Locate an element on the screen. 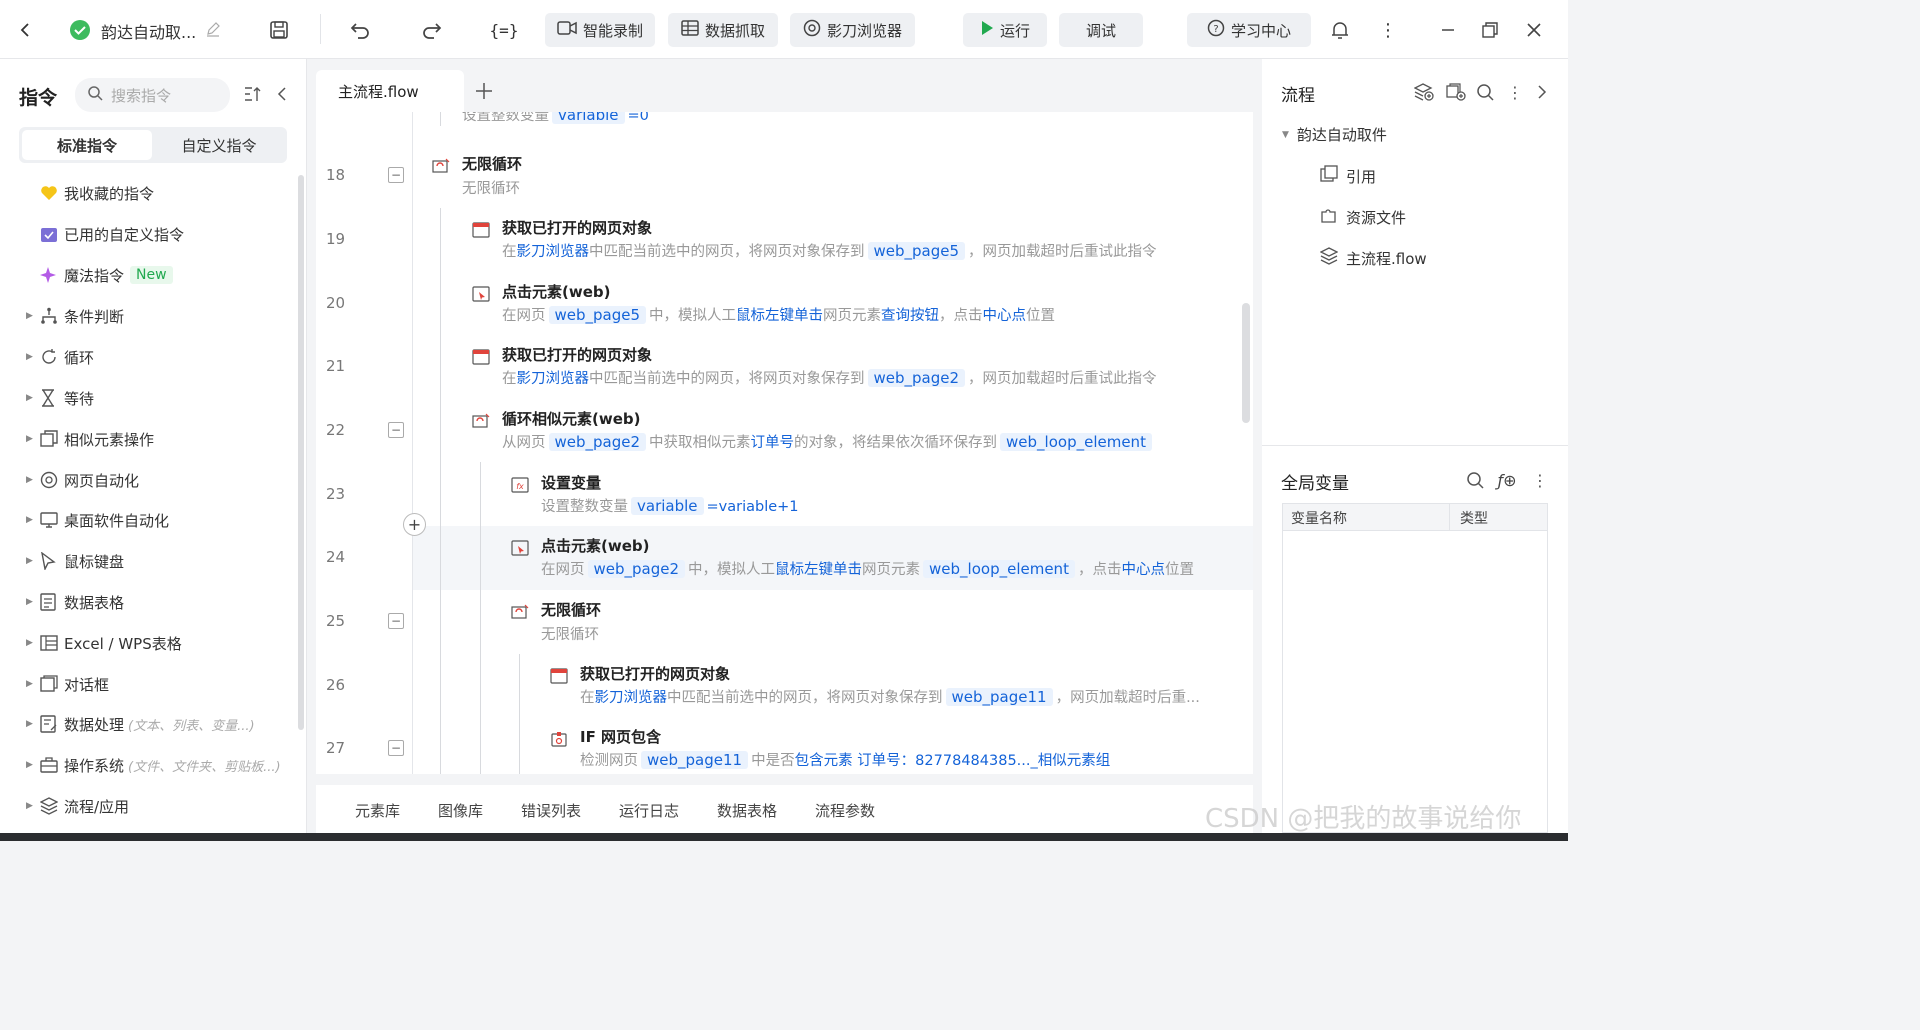 The width and height of the screenshot is (1920, 1030). learning-center-button: ? 学习中心 is located at coordinates (1249, 30).